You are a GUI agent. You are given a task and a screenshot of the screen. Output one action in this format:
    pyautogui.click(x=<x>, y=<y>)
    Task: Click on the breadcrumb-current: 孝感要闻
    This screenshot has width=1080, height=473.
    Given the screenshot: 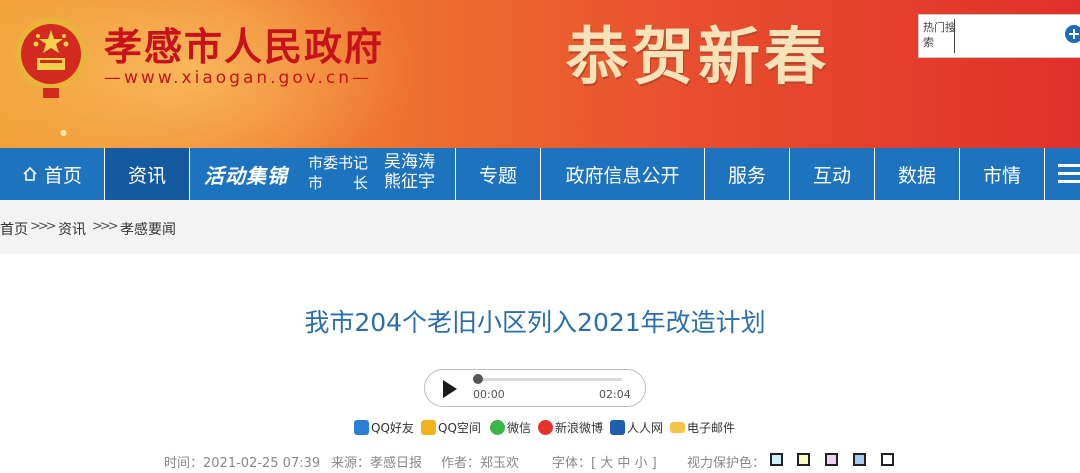 What is the action you would take?
    pyautogui.click(x=148, y=229)
    